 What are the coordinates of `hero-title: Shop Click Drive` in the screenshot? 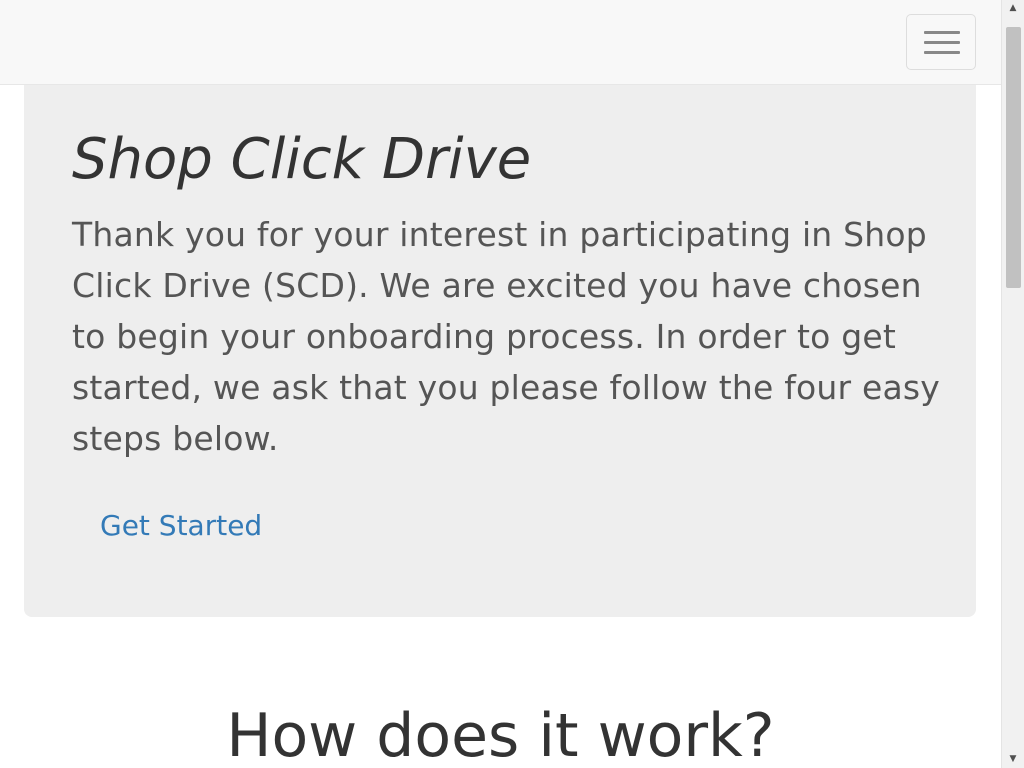 It's located at (302, 159).